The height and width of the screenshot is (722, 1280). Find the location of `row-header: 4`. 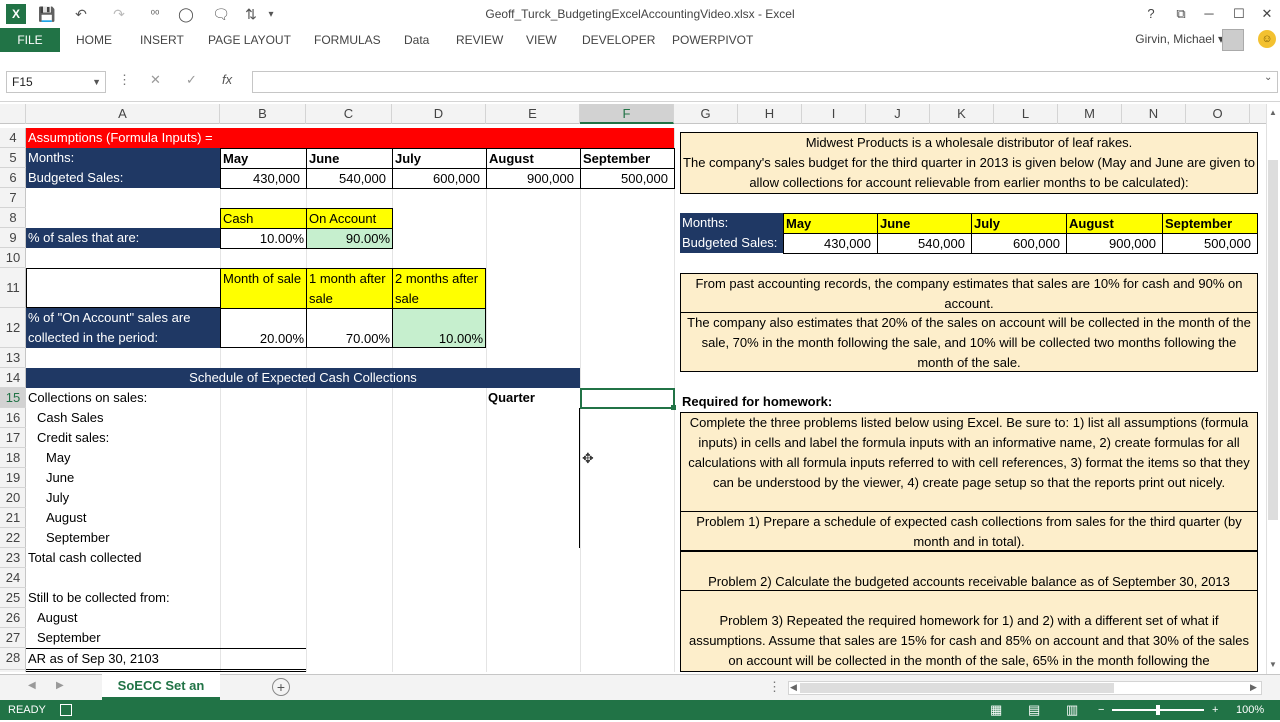

row-header: 4 is located at coordinates (13, 138).